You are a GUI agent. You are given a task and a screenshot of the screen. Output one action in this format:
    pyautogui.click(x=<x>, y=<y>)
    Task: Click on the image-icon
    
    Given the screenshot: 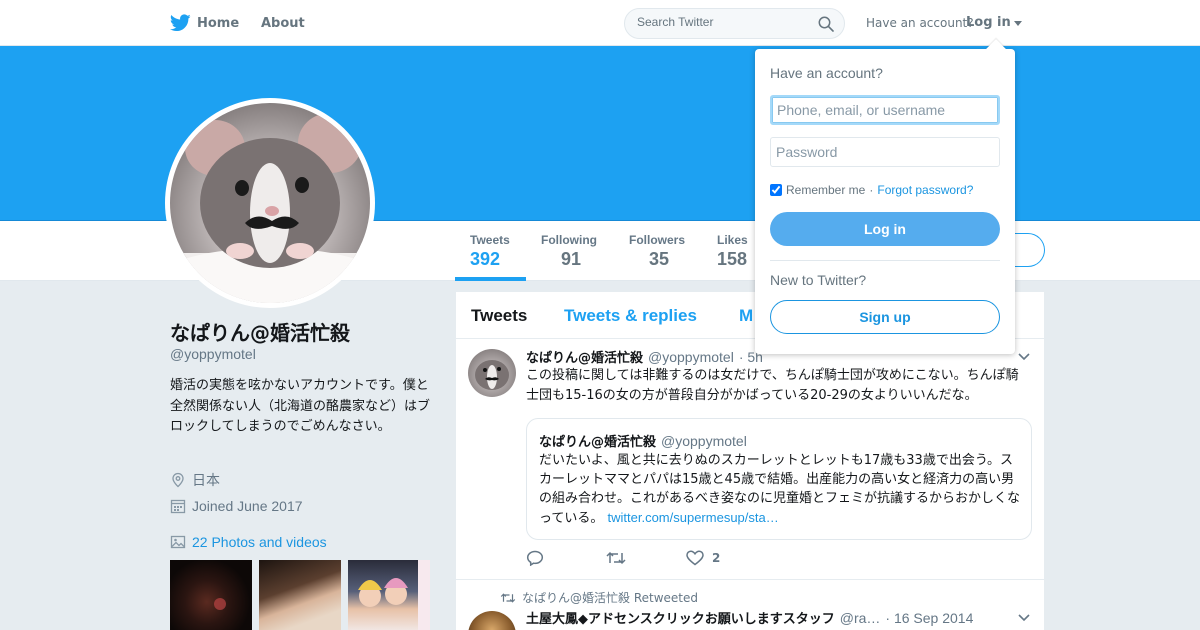 What is the action you would take?
    pyautogui.click(x=178, y=542)
    